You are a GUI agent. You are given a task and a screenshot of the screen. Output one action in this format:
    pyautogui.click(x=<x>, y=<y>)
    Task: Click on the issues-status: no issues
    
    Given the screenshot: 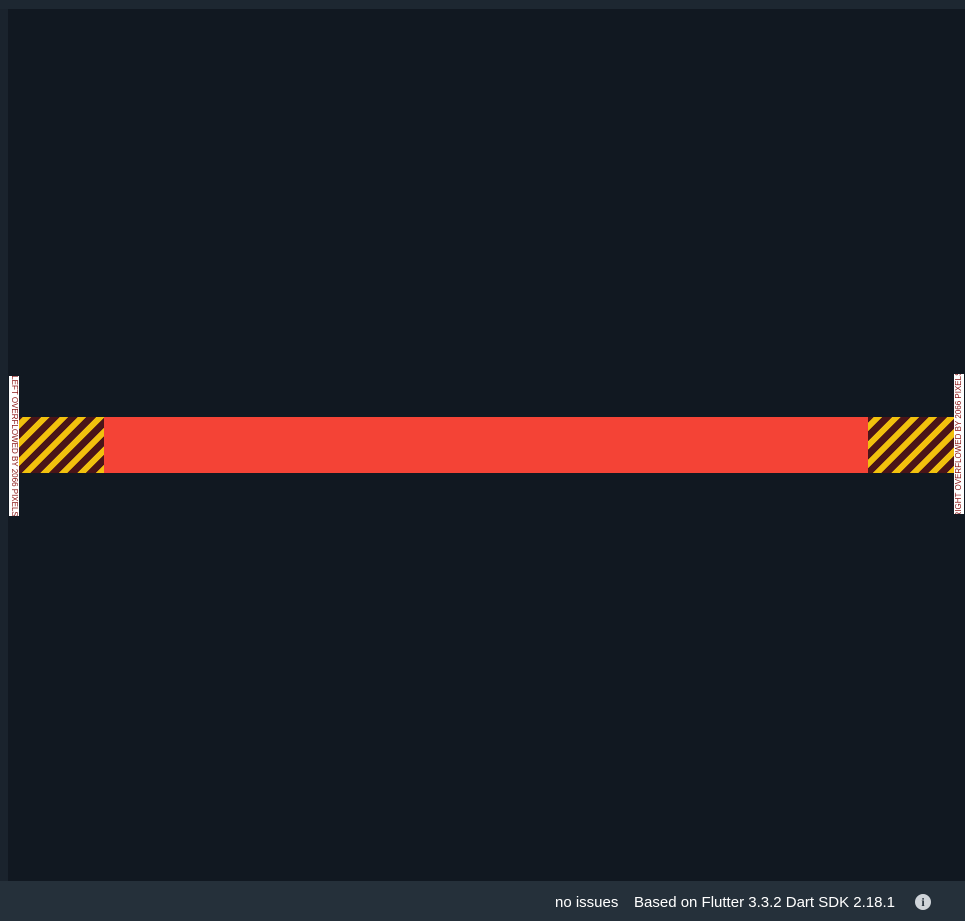 What is the action you would take?
    pyautogui.click(x=586, y=901)
    